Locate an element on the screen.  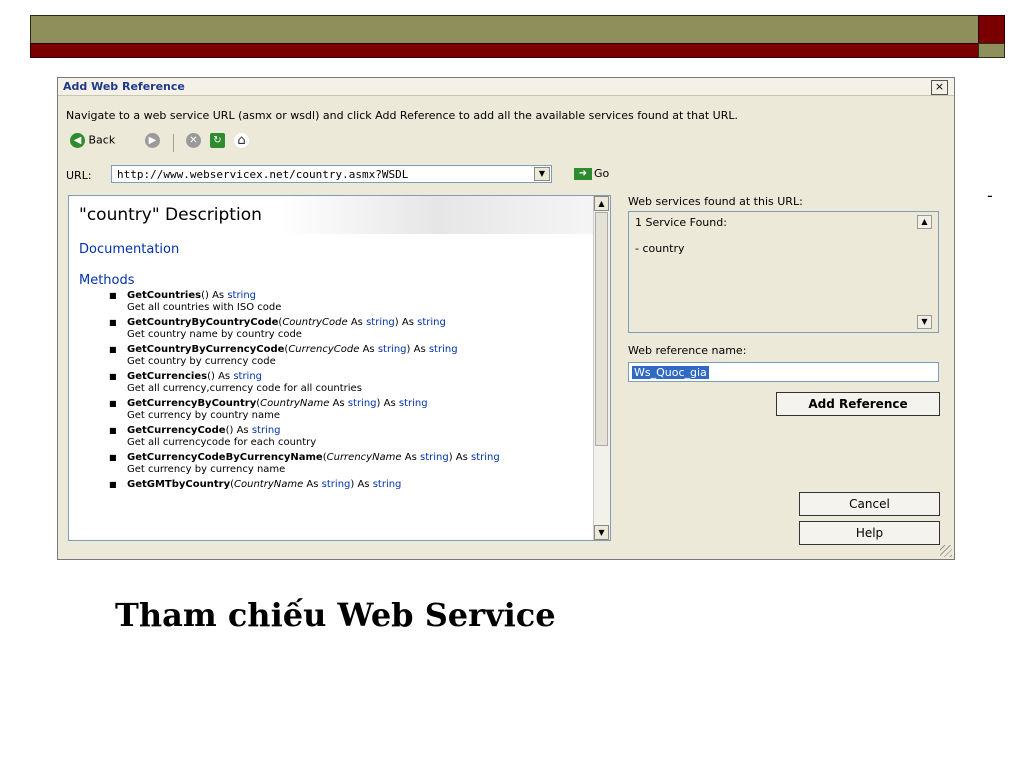
documentation-link: Documentation is located at coordinates (129, 249).